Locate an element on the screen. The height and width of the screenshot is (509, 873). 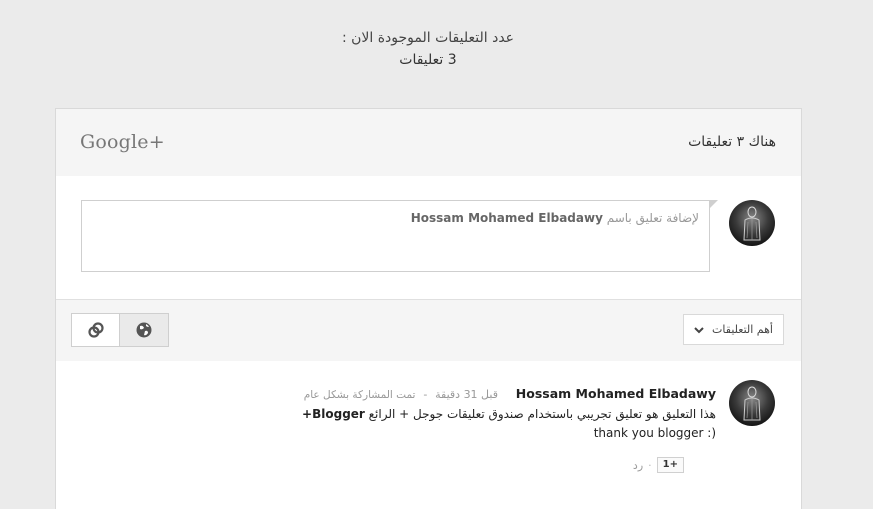
google-plus-logo: Google+ is located at coordinates (122, 142).